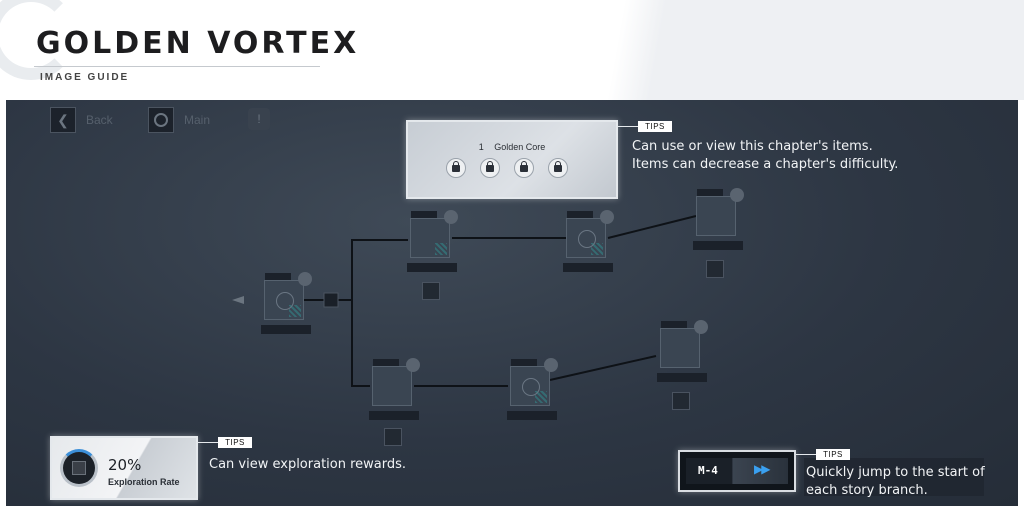 This screenshot has height=512, width=1024. Describe the element at coordinates (512, 159) in the screenshot. I see `chapter-items-panel: 1 Golden Core` at that location.